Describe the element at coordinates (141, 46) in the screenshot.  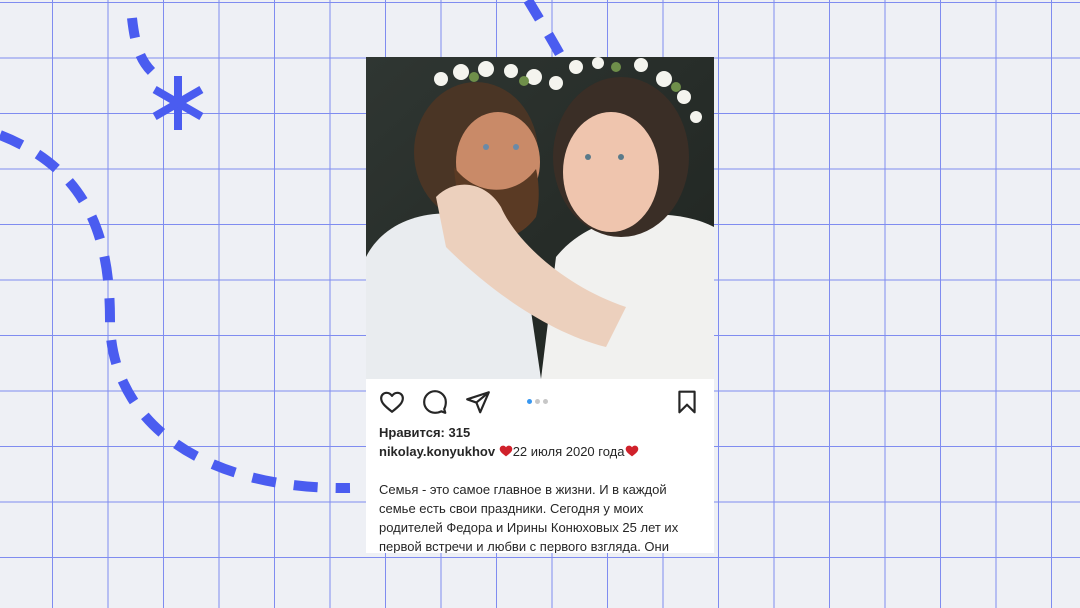
I see `dashed-arc-top` at that location.